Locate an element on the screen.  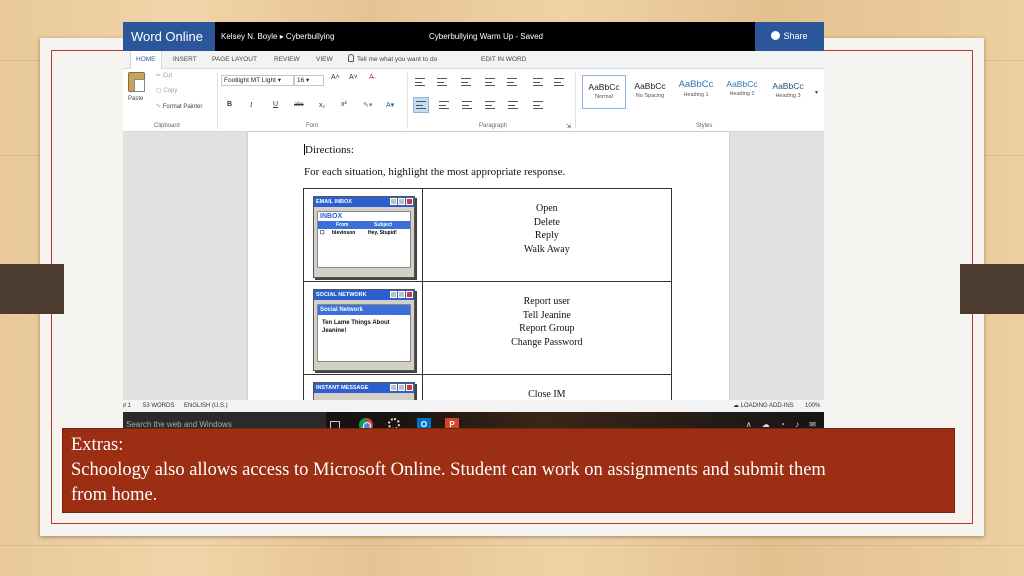
paragraph-group-label: Paragraph is located at coordinates (493, 126).